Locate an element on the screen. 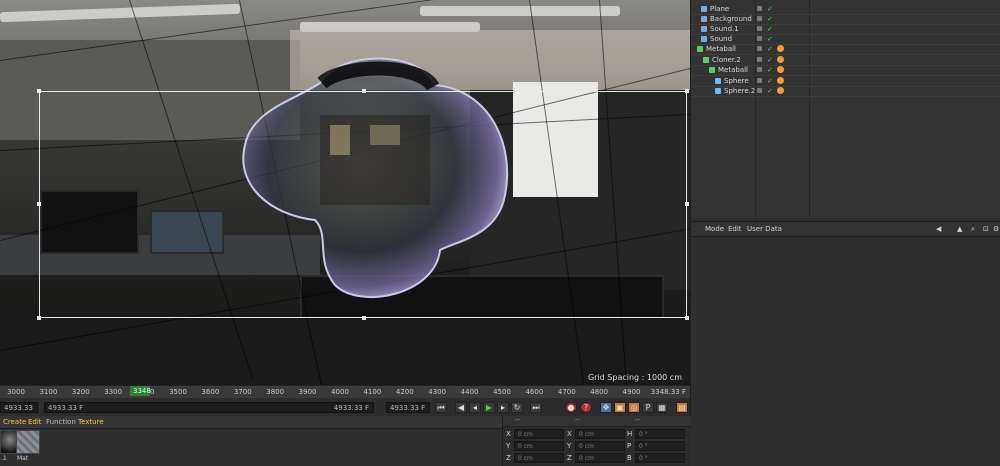  settings-icon: ⚙ is located at coordinates (996, 229).